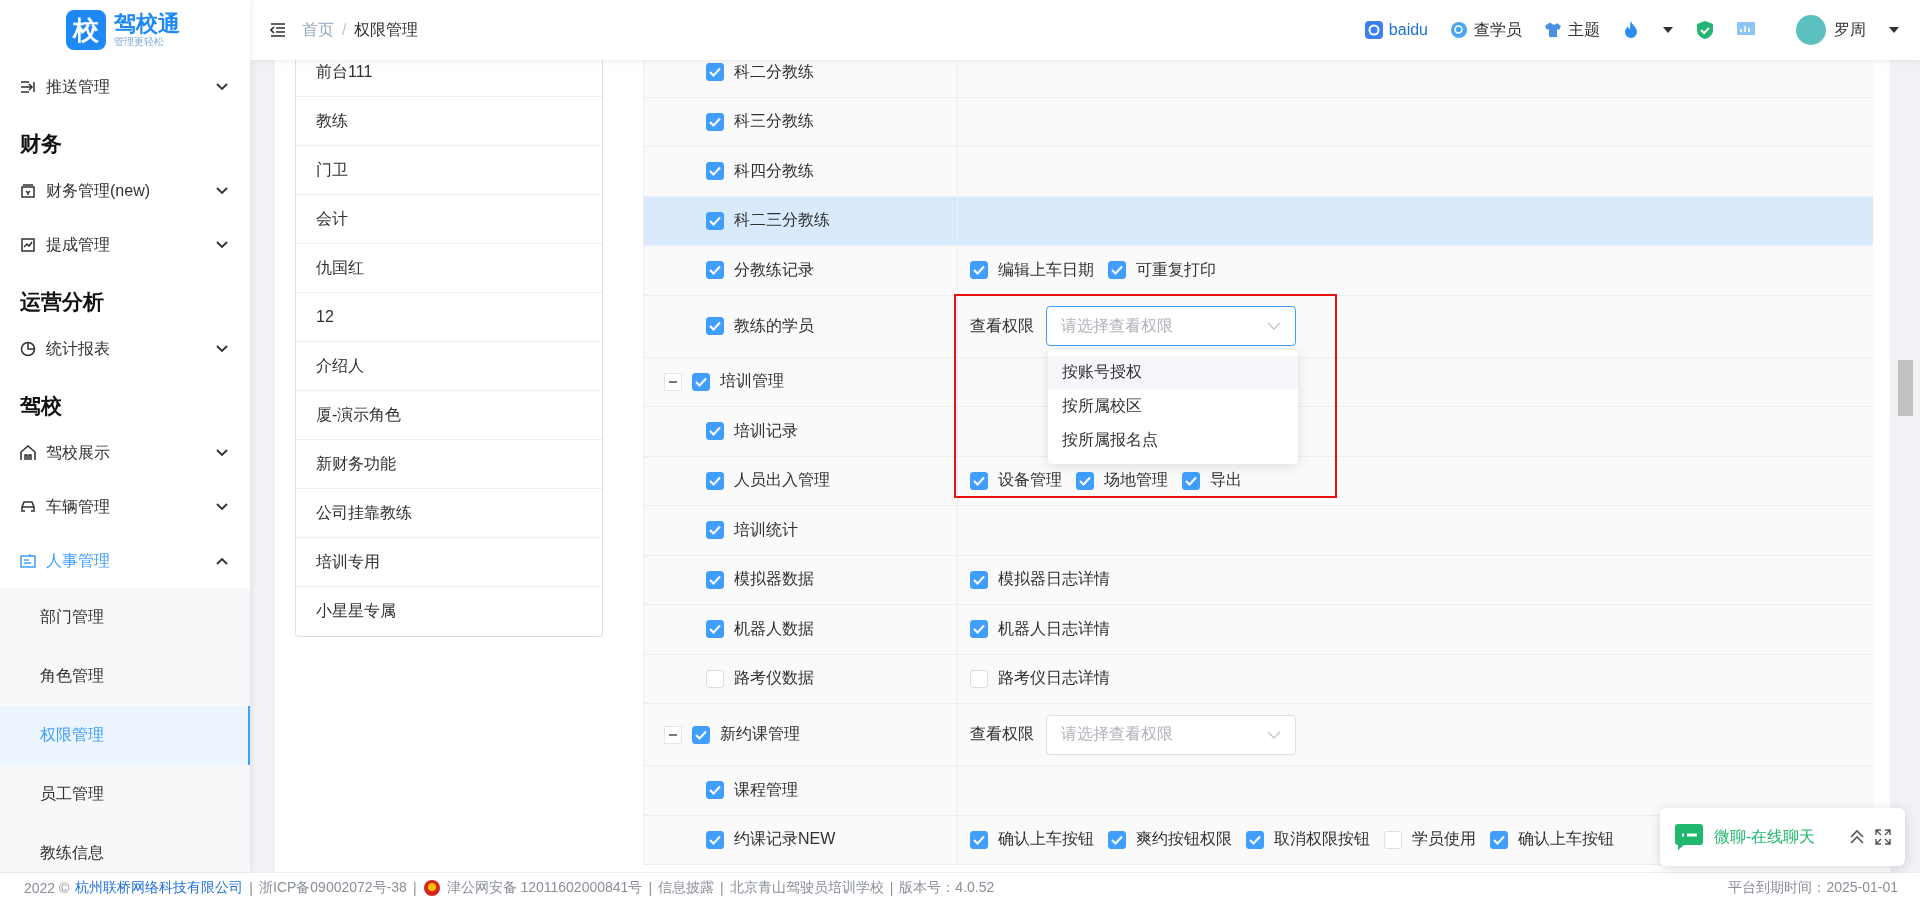 This screenshot has width=1920, height=902. I want to click on footer-text: 信息披露, so click(686, 887).